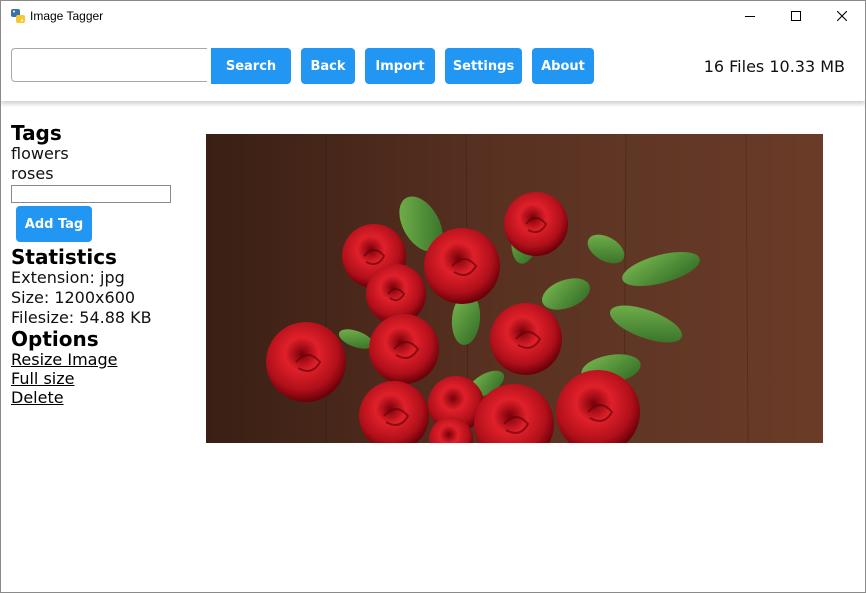  I want to click on python-icon, so click(18, 16).